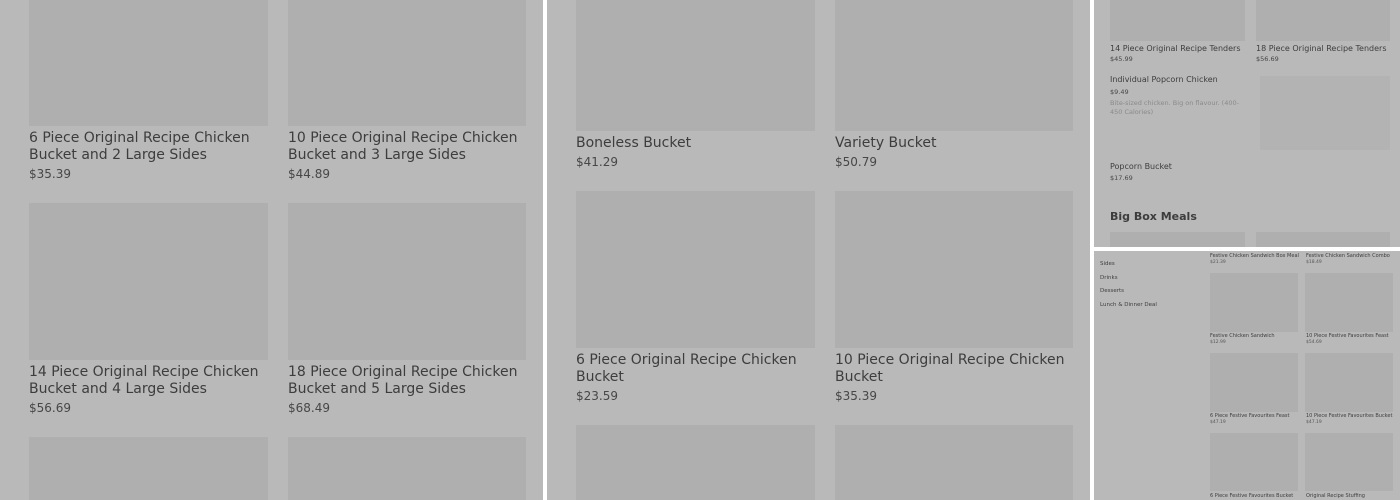 The image size is (1400, 500). What do you see at coordinates (1251, 496) in the screenshot?
I see `item-name: 6 Piece Festive Favourites Bucket` at bounding box center [1251, 496].